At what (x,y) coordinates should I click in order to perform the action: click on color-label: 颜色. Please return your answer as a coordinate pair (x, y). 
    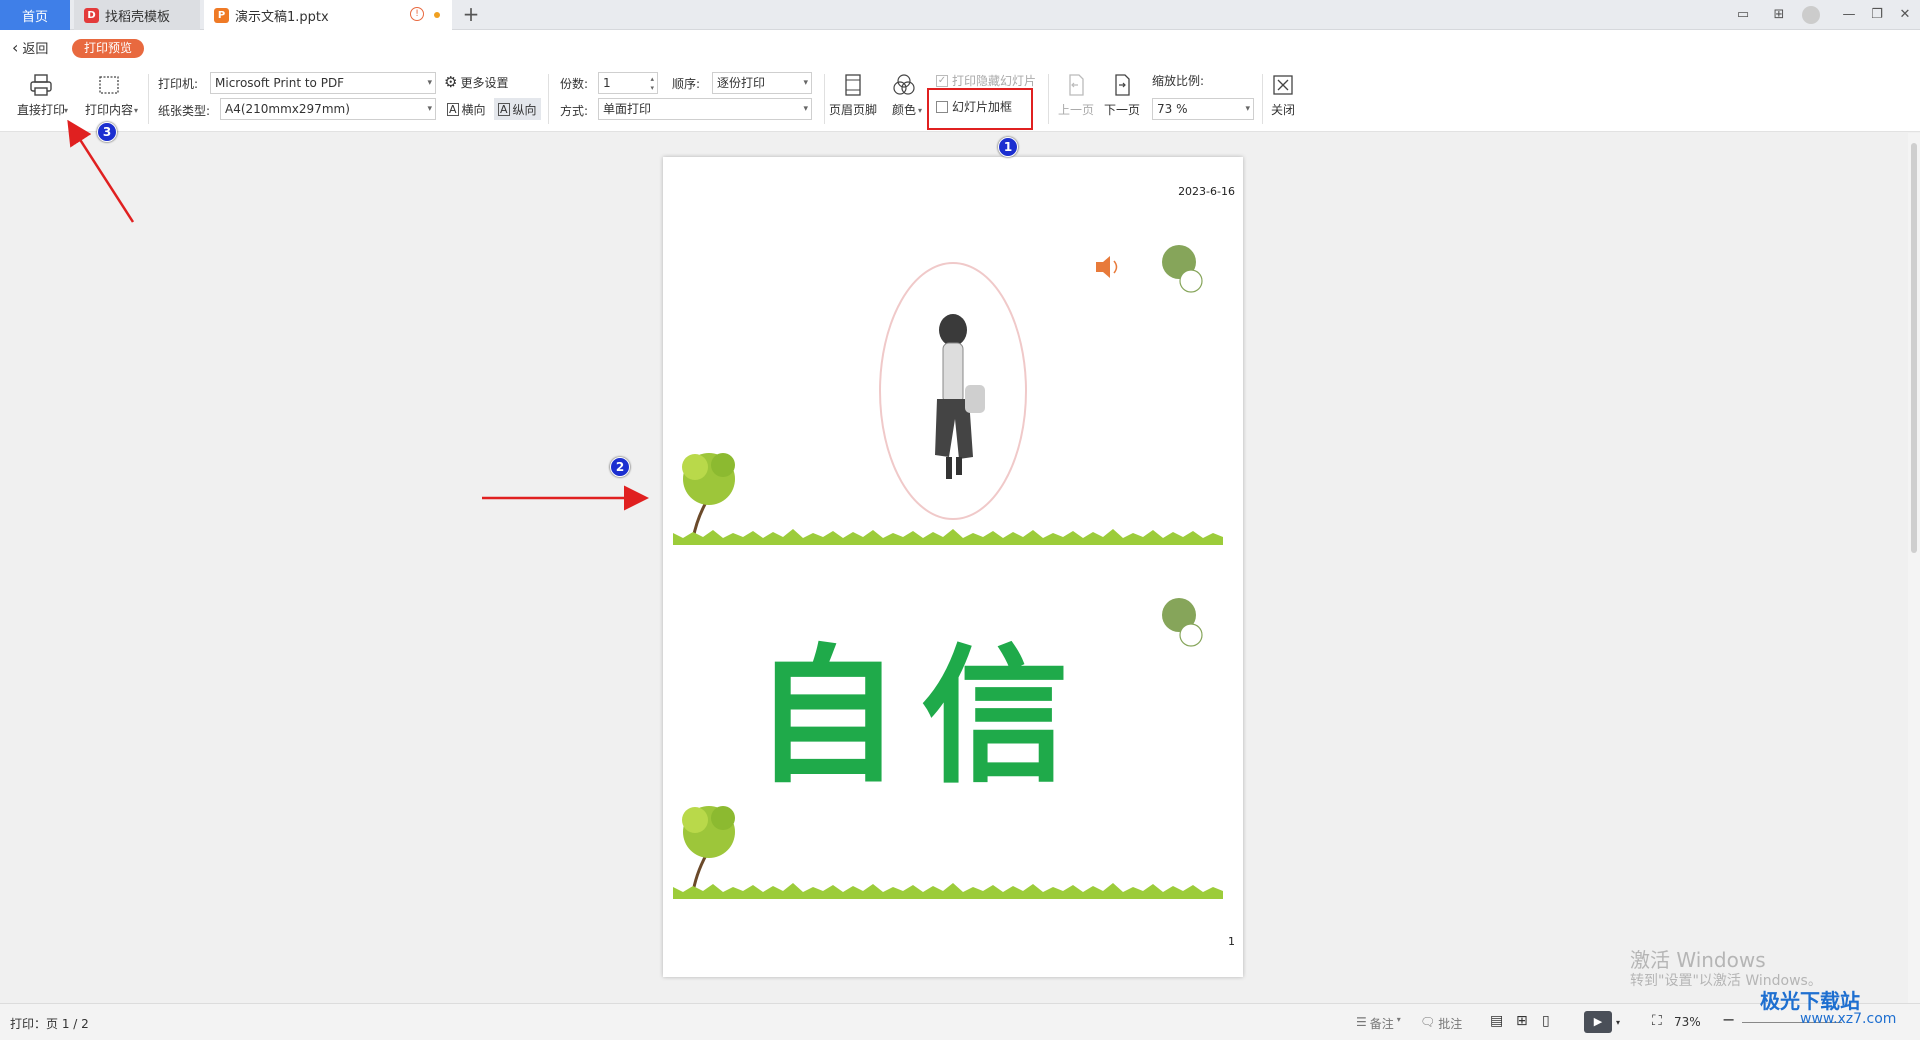
    Looking at the image, I should click on (903, 110).